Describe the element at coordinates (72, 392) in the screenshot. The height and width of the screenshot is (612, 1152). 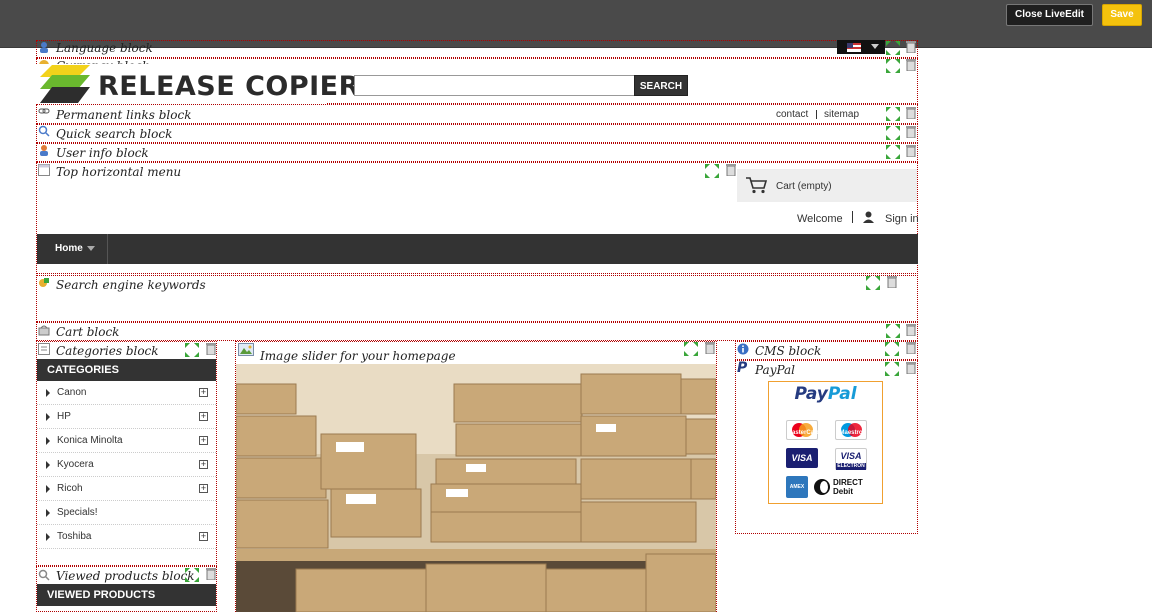
I see `category-label: Canon` at that location.